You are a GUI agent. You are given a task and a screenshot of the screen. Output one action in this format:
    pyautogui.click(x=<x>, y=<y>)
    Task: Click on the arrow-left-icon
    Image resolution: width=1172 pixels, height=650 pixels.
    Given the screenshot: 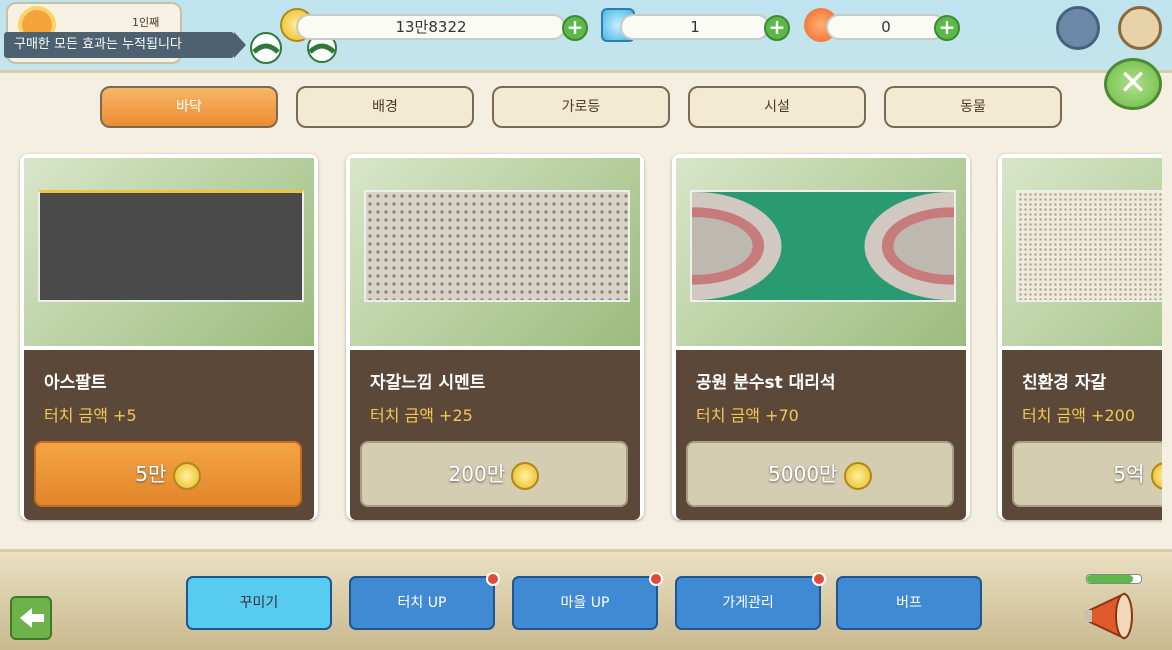 What is the action you would take?
    pyautogui.click(x=32, y=618)
    